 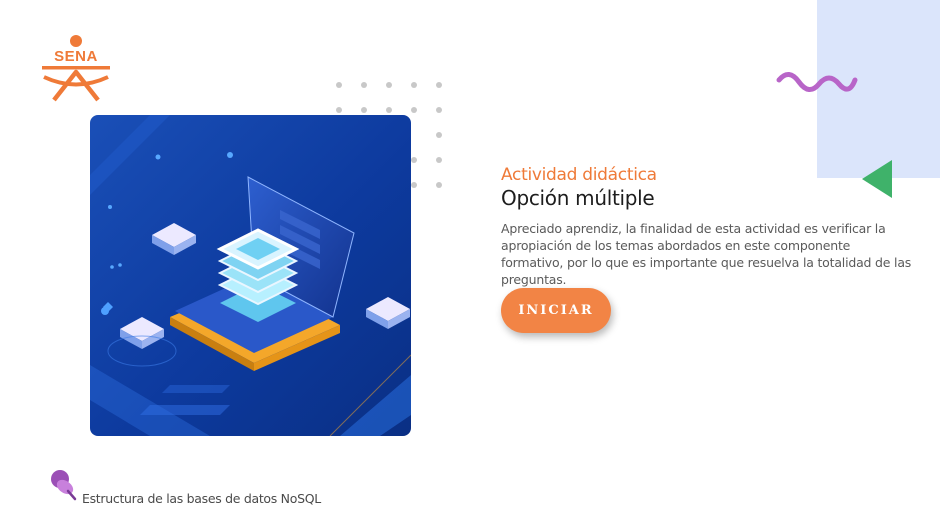 What do you see at coordinates (64, 485) in the screenshot?
I see `pushpin-icon` at bounding box center [64, 485].